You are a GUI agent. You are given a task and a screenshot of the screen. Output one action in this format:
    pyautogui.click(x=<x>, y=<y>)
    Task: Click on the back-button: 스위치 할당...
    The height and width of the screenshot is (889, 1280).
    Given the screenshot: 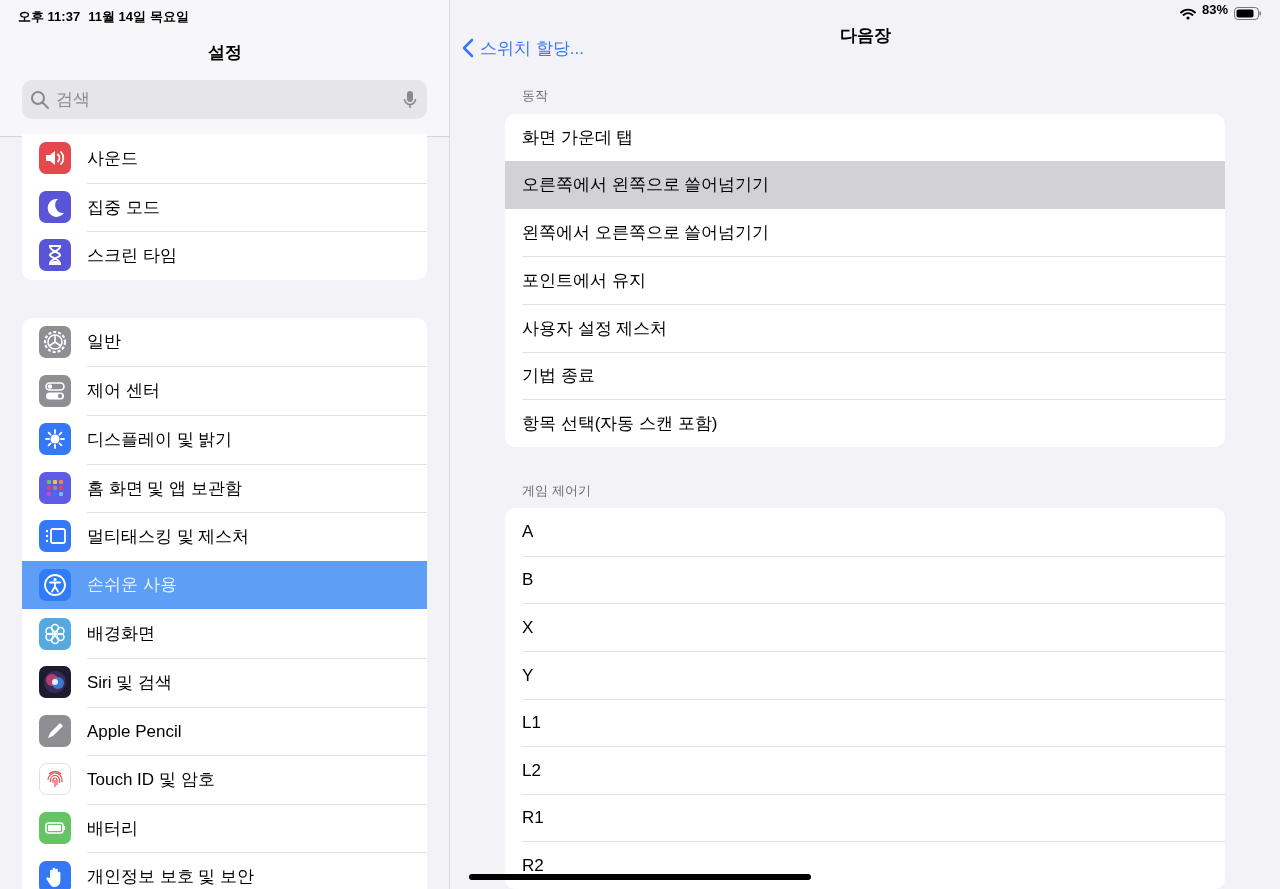 What is the action you would take?
    pyautogui.click(x=523, y=48)
    